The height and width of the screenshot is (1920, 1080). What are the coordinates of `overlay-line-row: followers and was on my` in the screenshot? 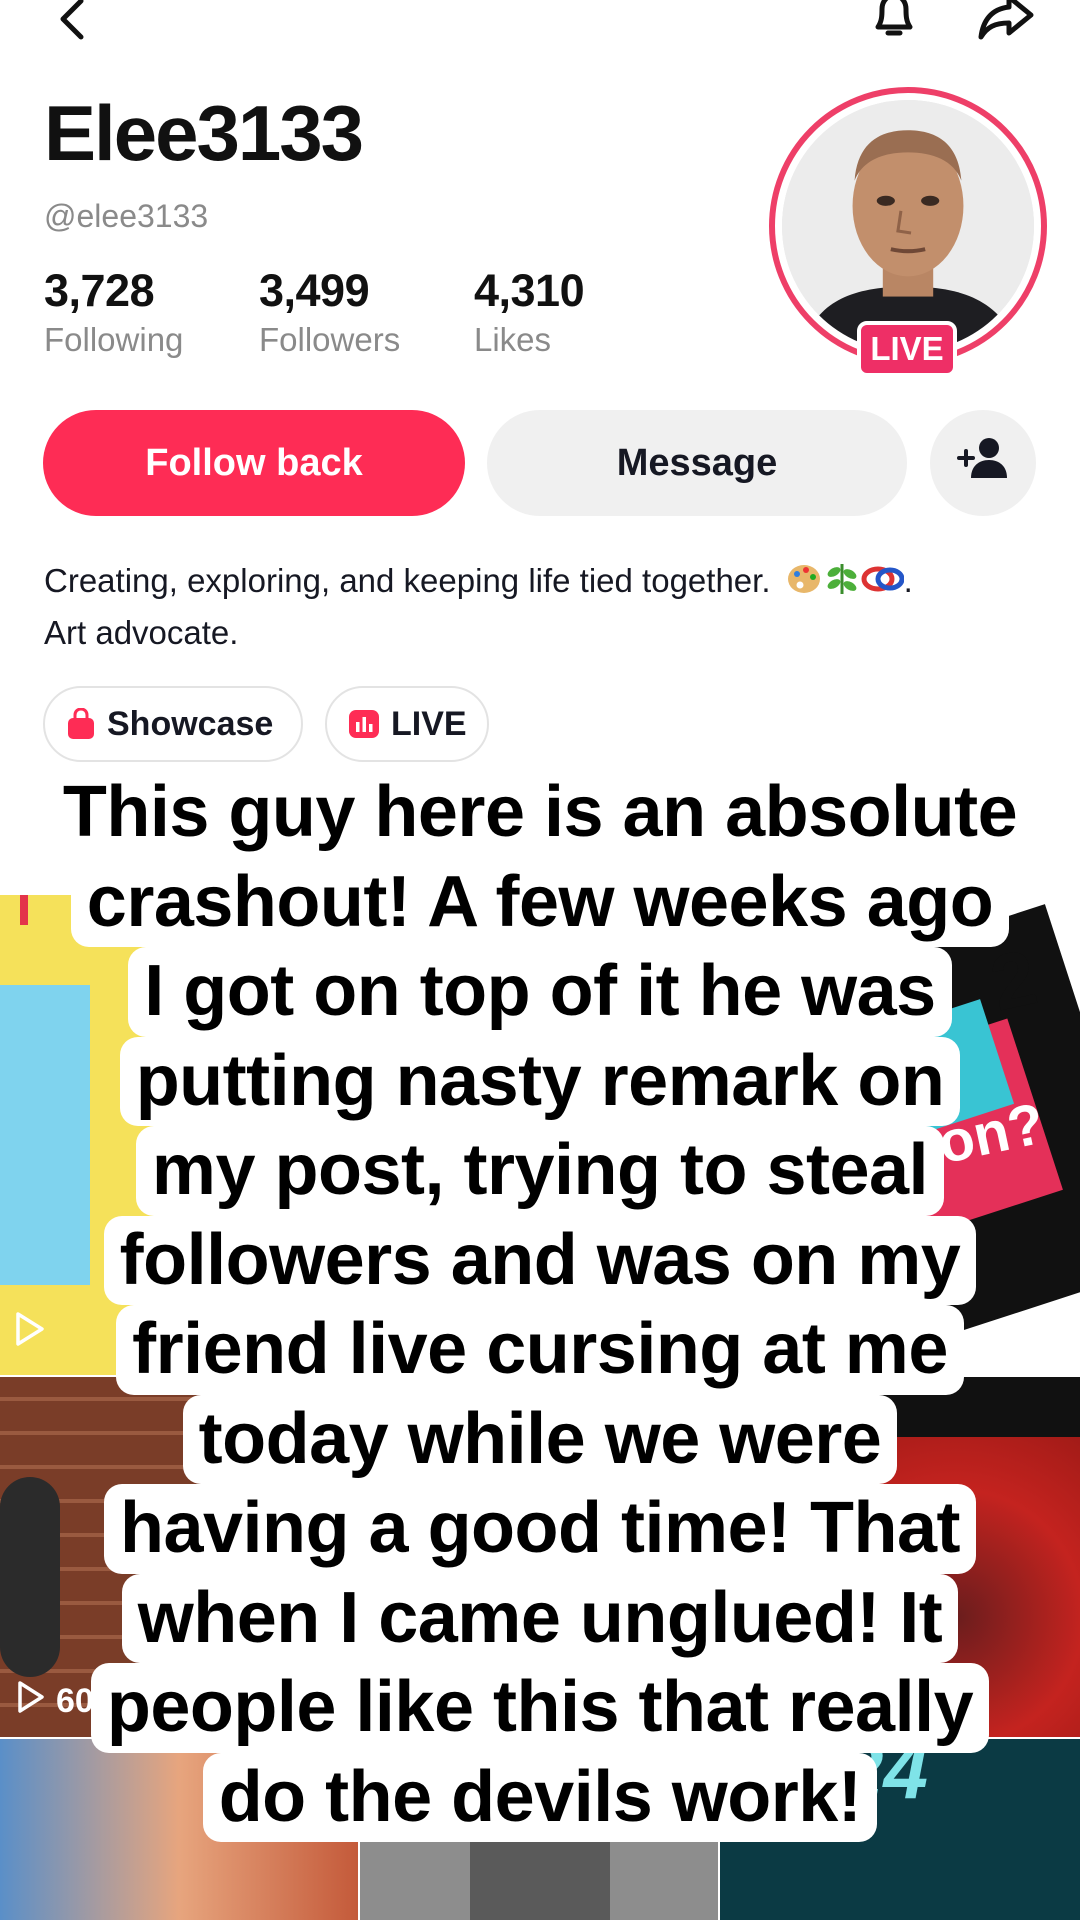 It's located at (540, 1260).